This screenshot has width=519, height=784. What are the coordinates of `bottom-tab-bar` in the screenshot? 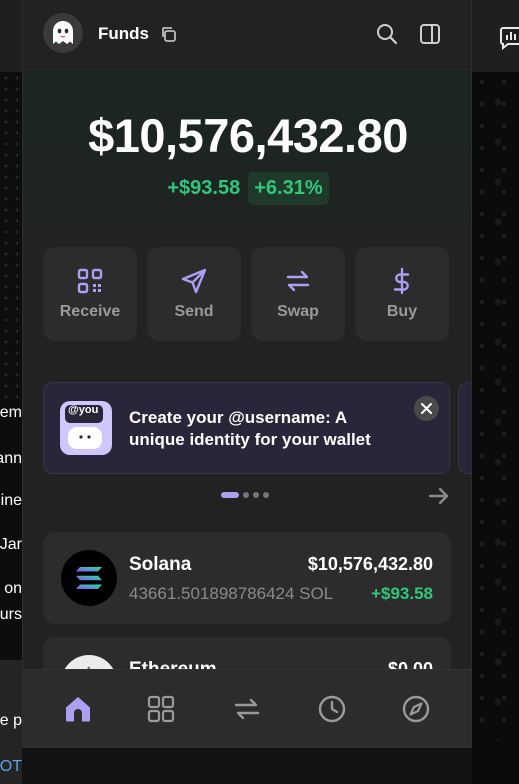 It's located at (247, 708).